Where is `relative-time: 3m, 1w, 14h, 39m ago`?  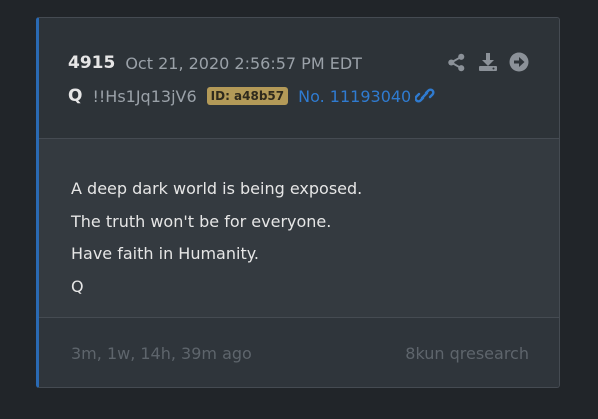 relative-time: 3m, 1w, 14h, 39m ago is located at coordinates (161, 353).